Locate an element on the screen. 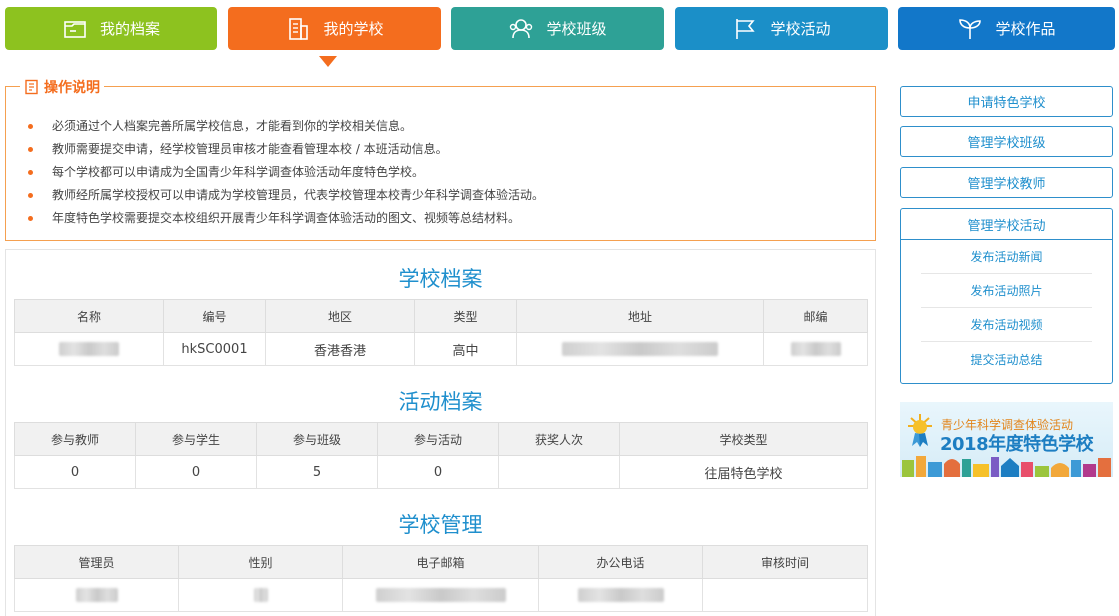 The image size is (1119, 616). column-header: 性别 is located at coordinates (260, 562).